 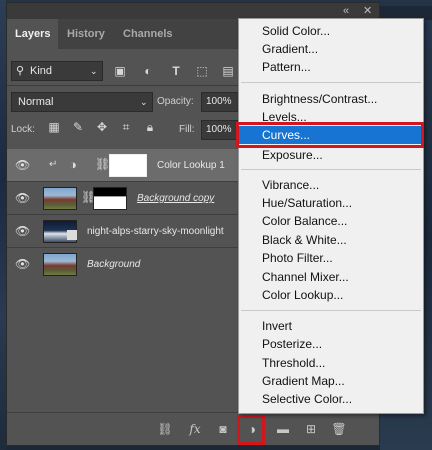 What do you see at coordinates (148, 71) in the screenshot?
I see `adjustment-filter-icon: ◐` at bounding box center [148, 71].